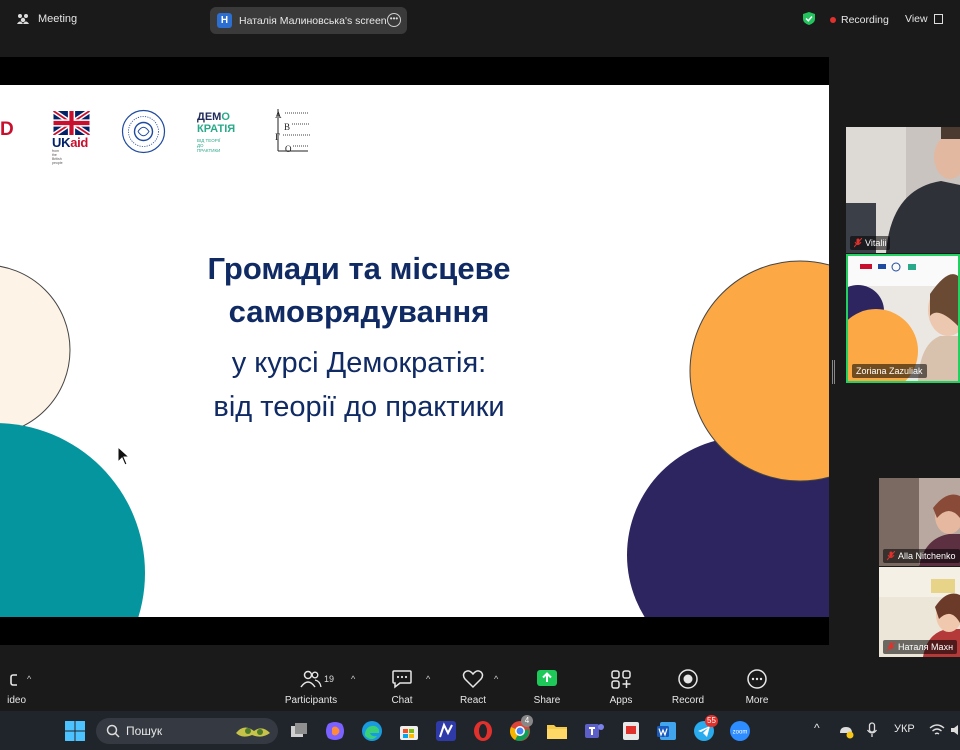 This screenshot has width=960, height=750. What do you see at coordinates (7, 129) in the screenshot?
I see `usaid-logo-fragment: D` at bounding box center [7, 129].